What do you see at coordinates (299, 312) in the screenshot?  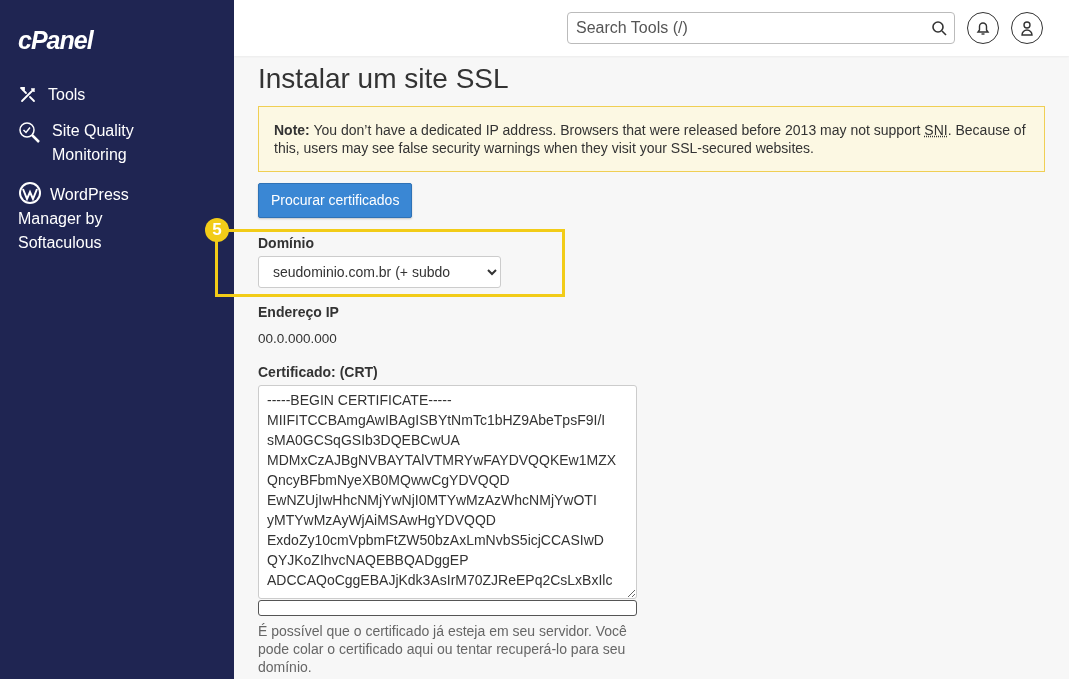 I see `field-label: Endereço IP` at bounding box center [299, 312].